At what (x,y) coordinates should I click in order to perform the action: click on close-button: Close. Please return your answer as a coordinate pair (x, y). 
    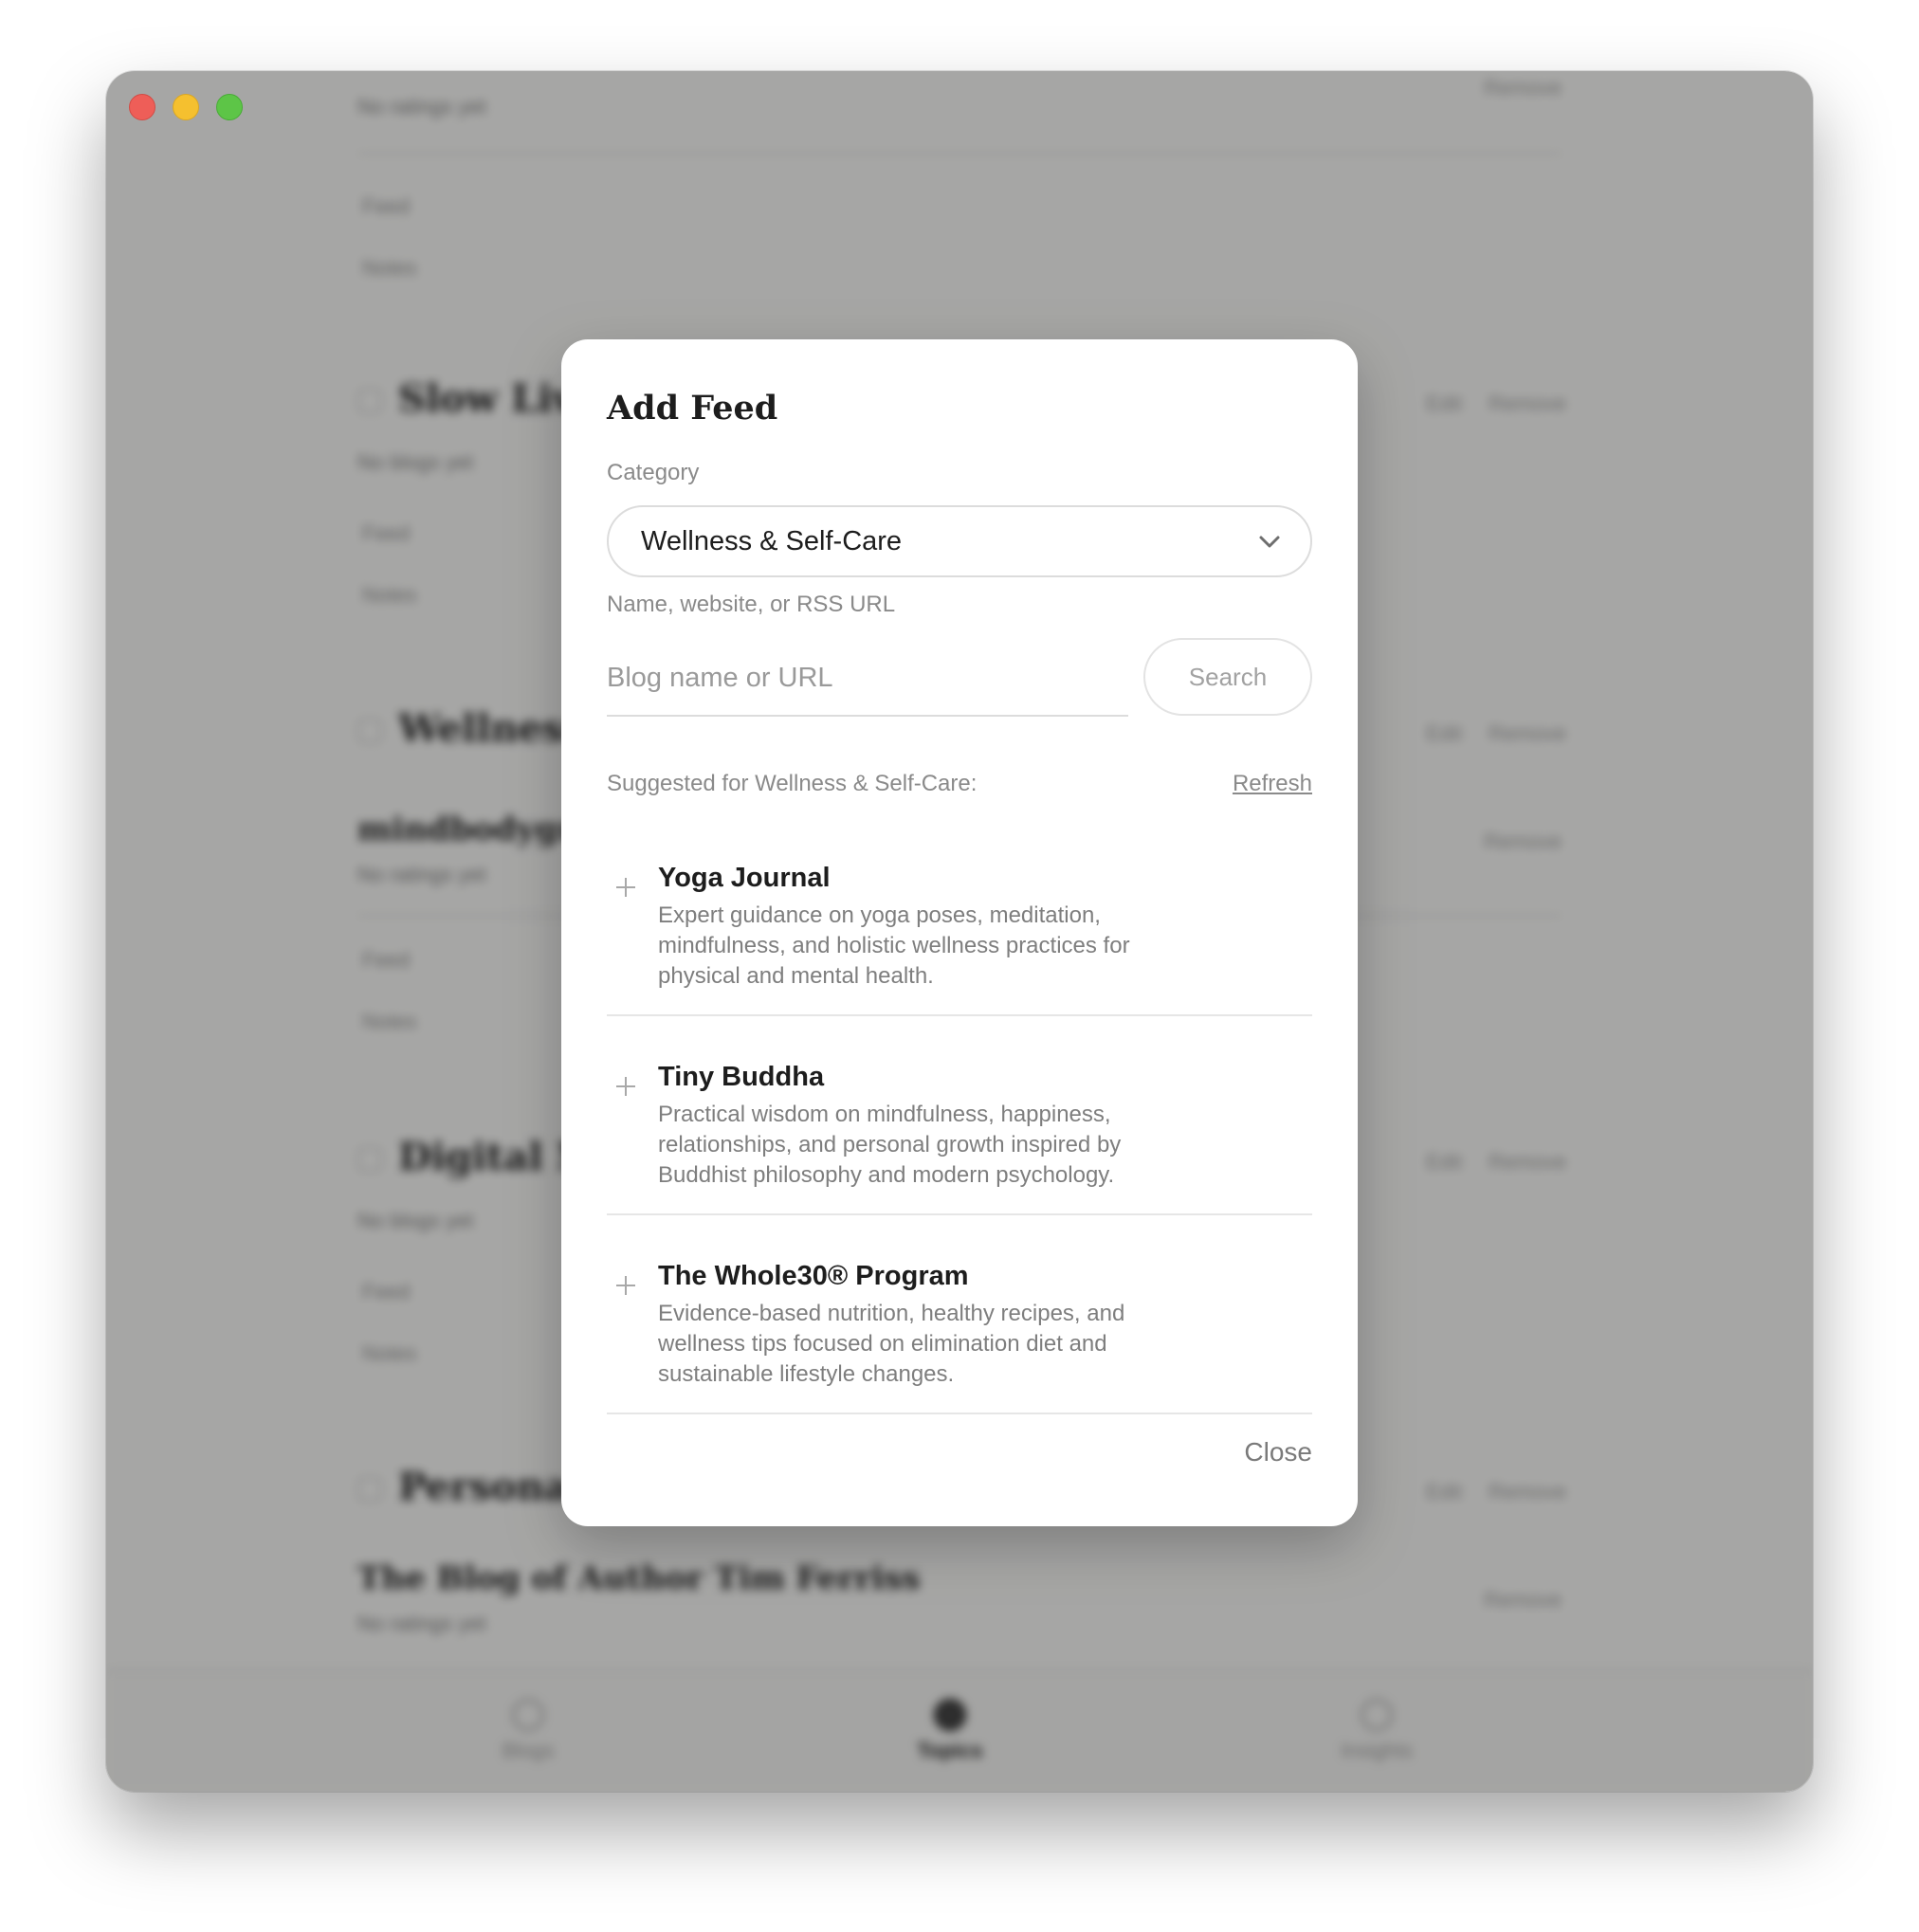
    Looking at the image, I should click on (1278, 1452).